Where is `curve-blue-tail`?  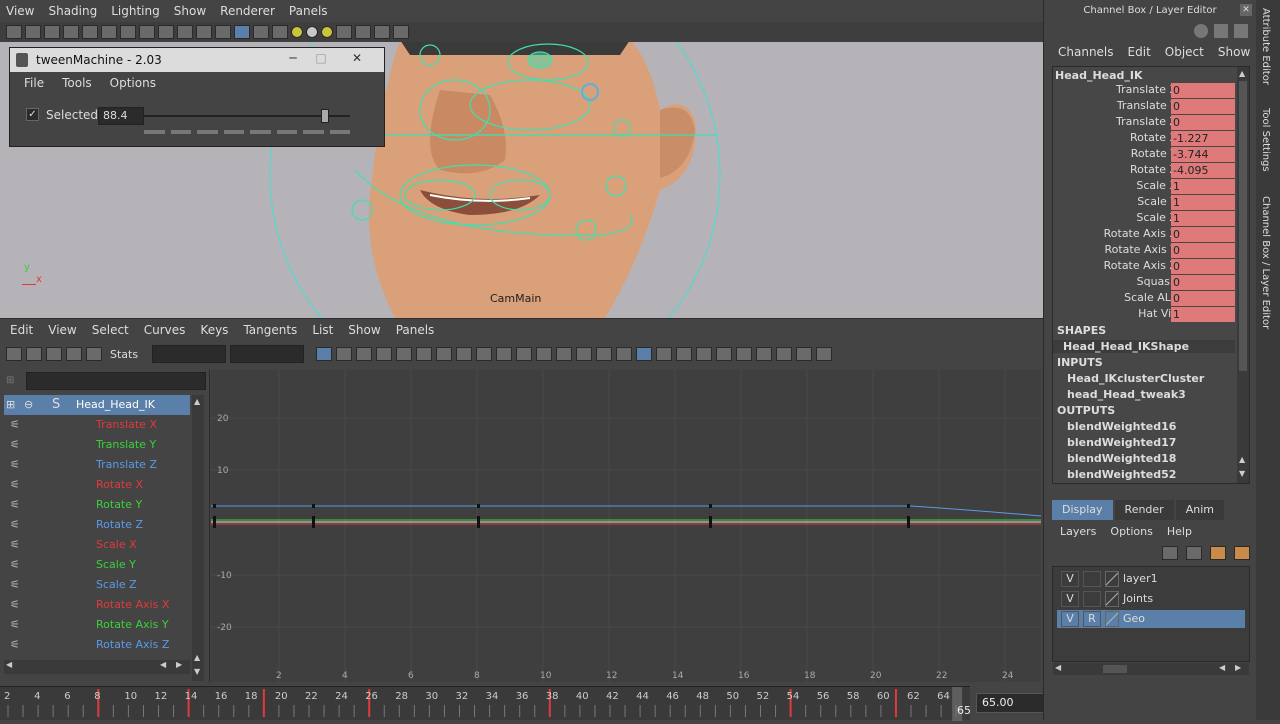
curve-blue-tail is located at coordinates (975, 511).